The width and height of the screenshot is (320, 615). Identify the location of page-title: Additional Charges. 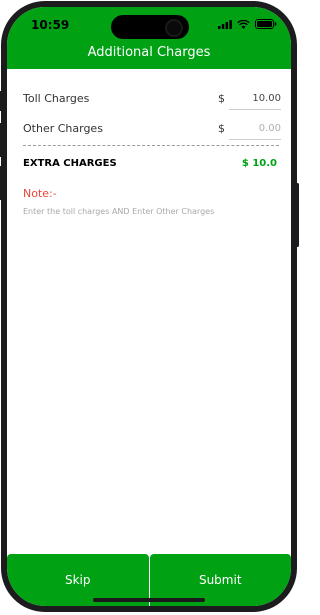
(149, 52).